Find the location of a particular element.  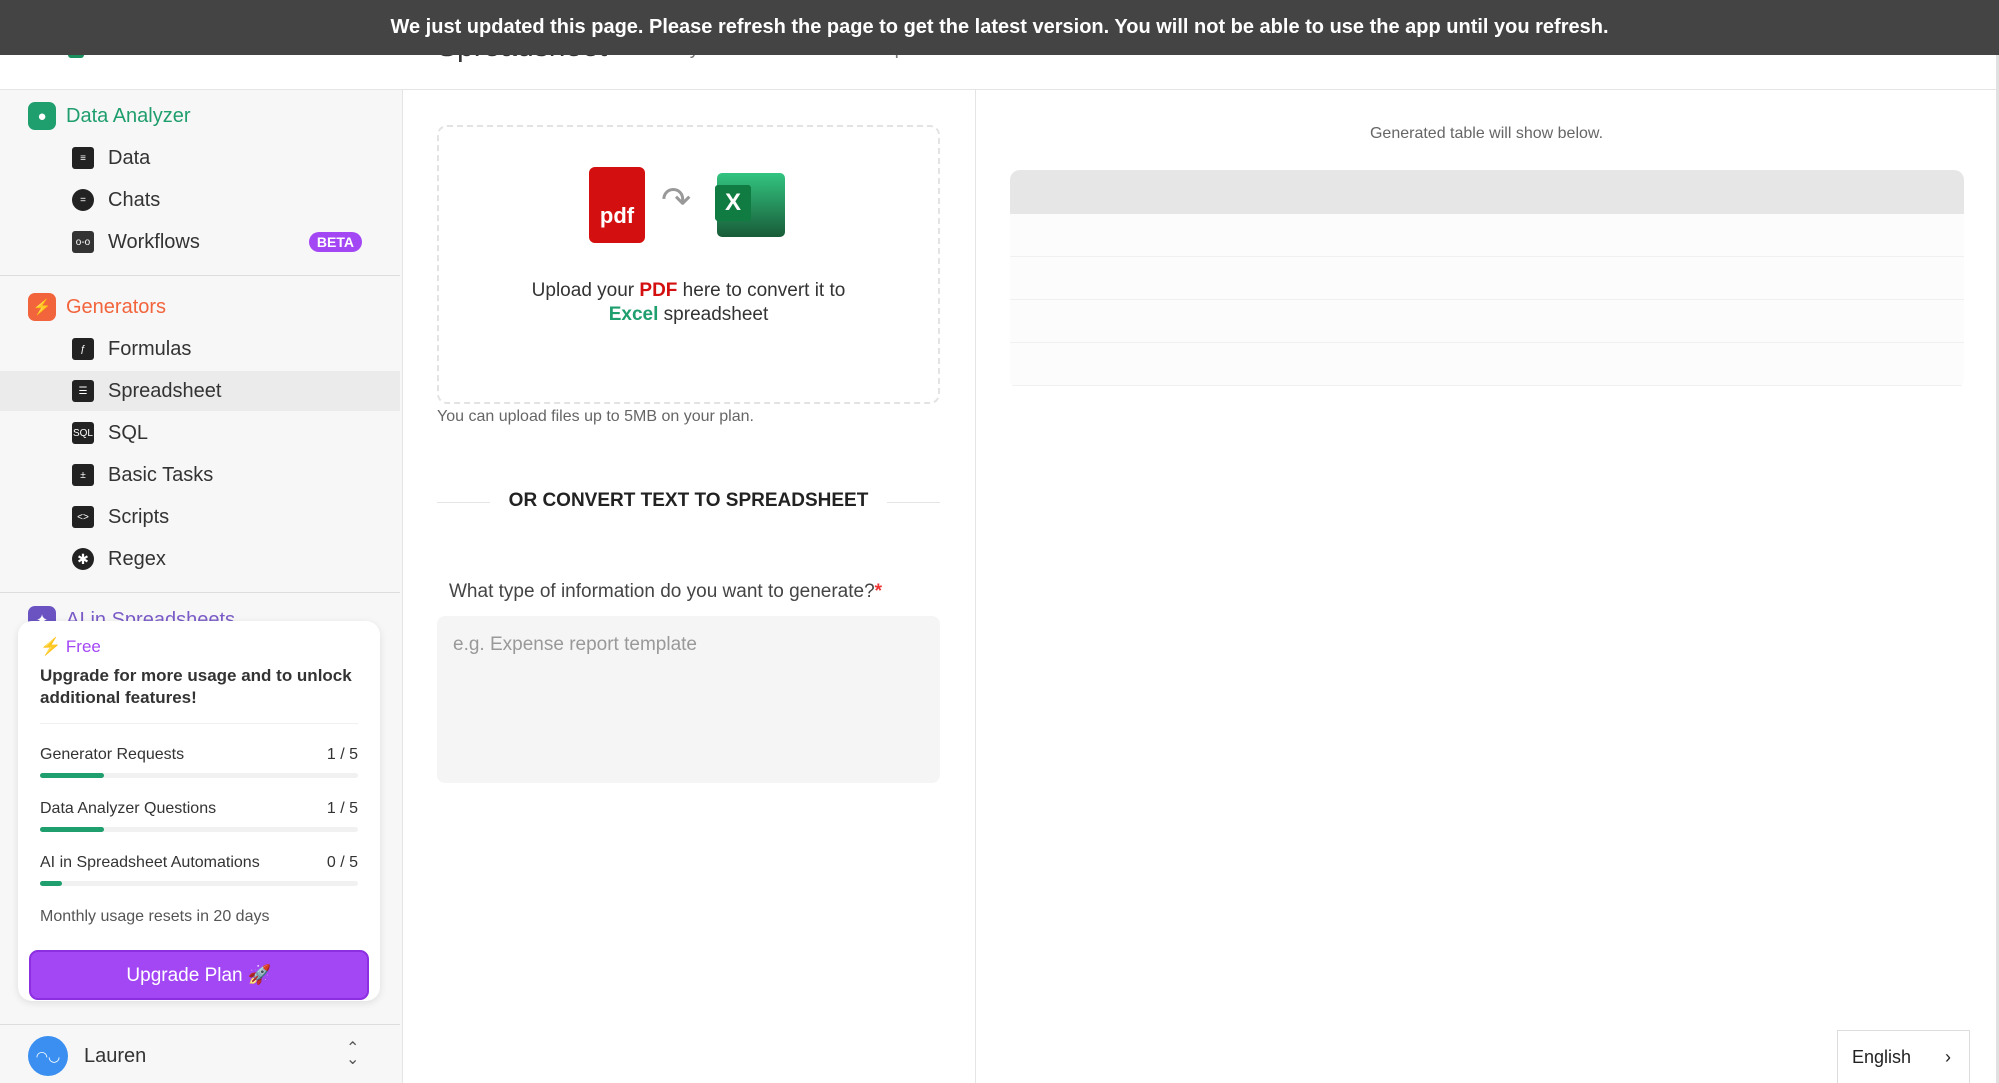

info-type-input is located at coordinates (688, 699).